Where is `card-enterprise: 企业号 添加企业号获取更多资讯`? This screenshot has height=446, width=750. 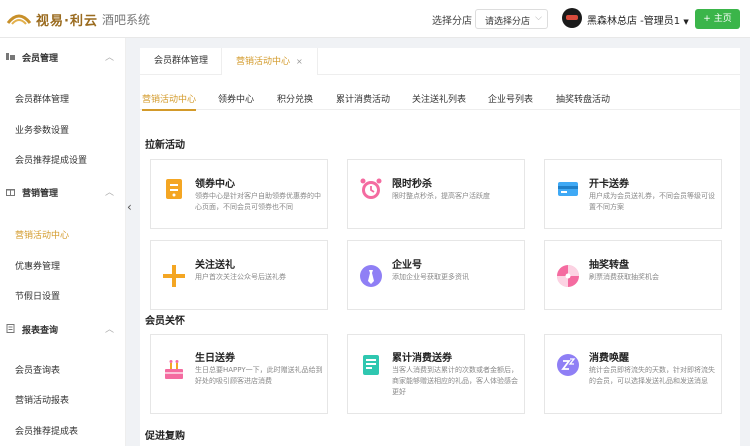 card-enterprise: 企业号 添加企业号获取更多资讯 is located at coordinates (436, 275).